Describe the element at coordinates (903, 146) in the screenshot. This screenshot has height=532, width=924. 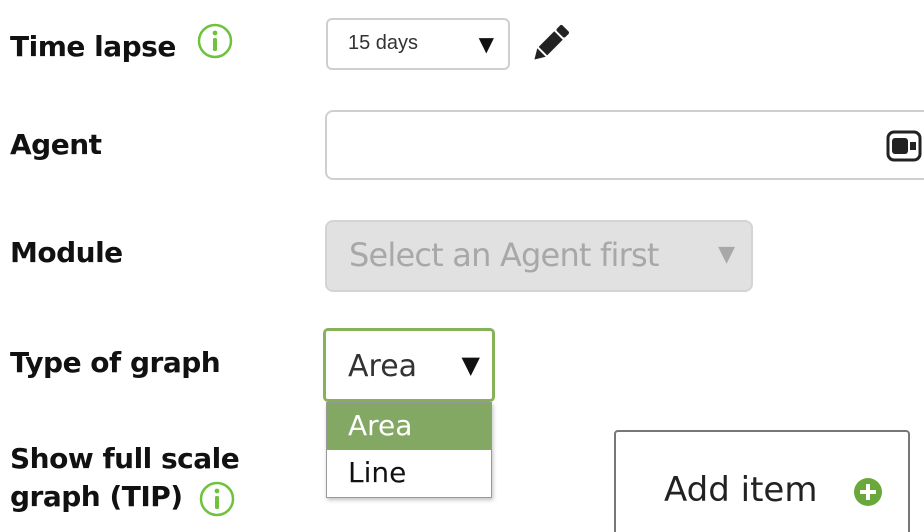
I see `agent-icon` at that location.